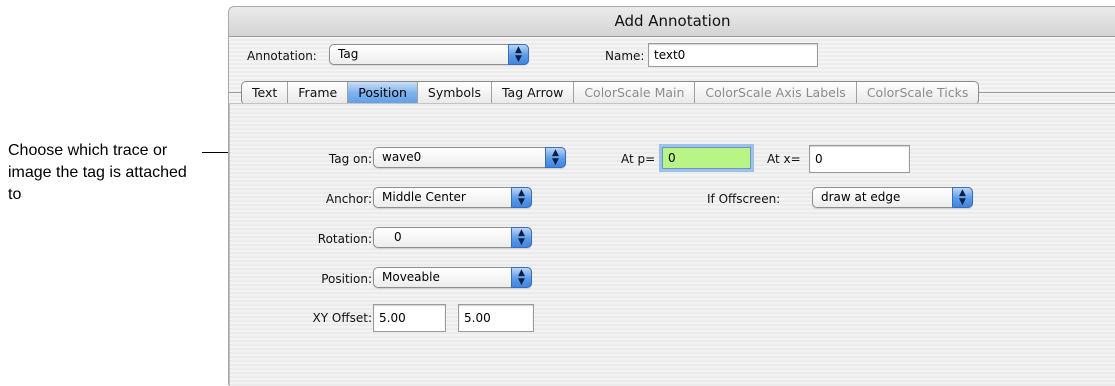 This screenshot has width=1115, height=386. I want to click on window-title: Add Annotation, so click(672, 22).